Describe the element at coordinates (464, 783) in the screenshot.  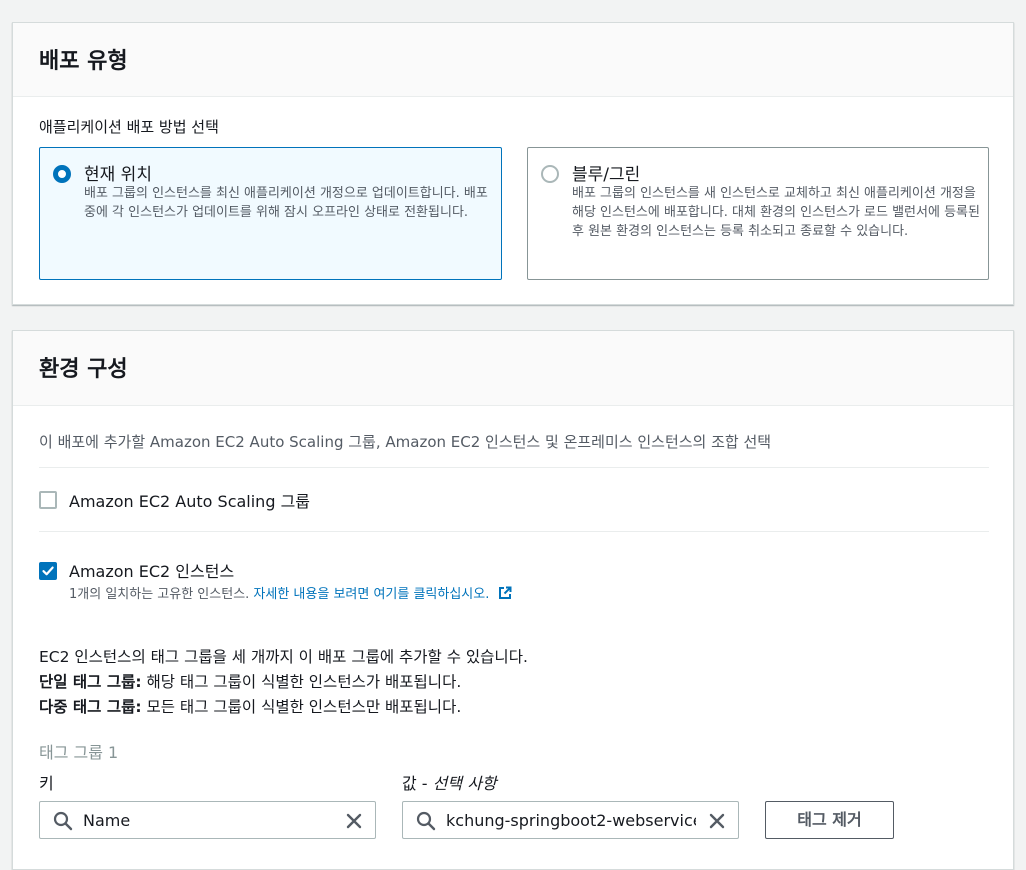
I see `value-optional-text: 선택 사항` at that location.